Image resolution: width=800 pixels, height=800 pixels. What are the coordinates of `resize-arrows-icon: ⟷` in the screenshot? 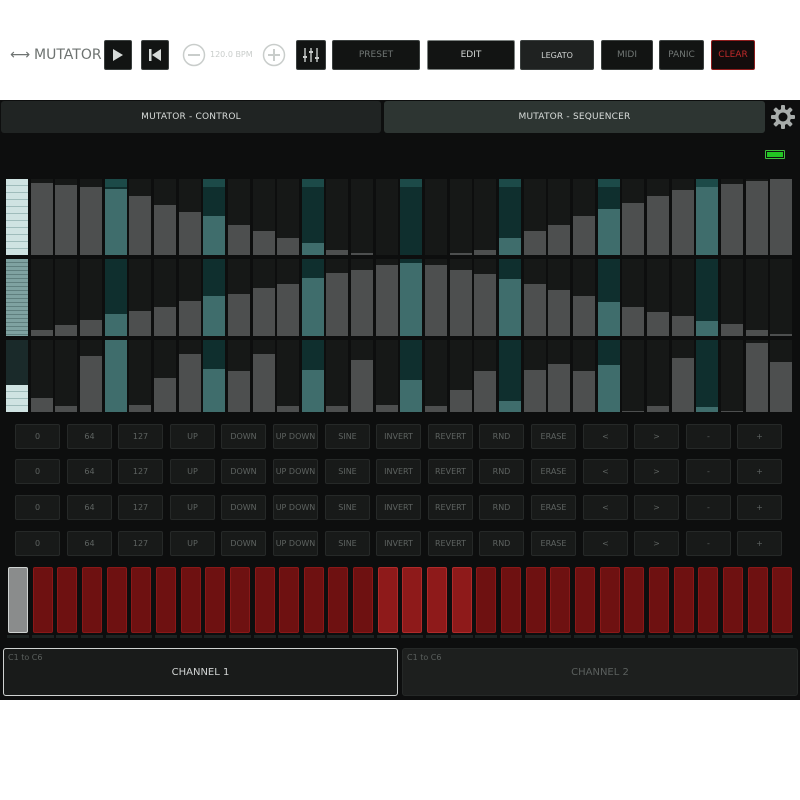 It's located at (20, 55).